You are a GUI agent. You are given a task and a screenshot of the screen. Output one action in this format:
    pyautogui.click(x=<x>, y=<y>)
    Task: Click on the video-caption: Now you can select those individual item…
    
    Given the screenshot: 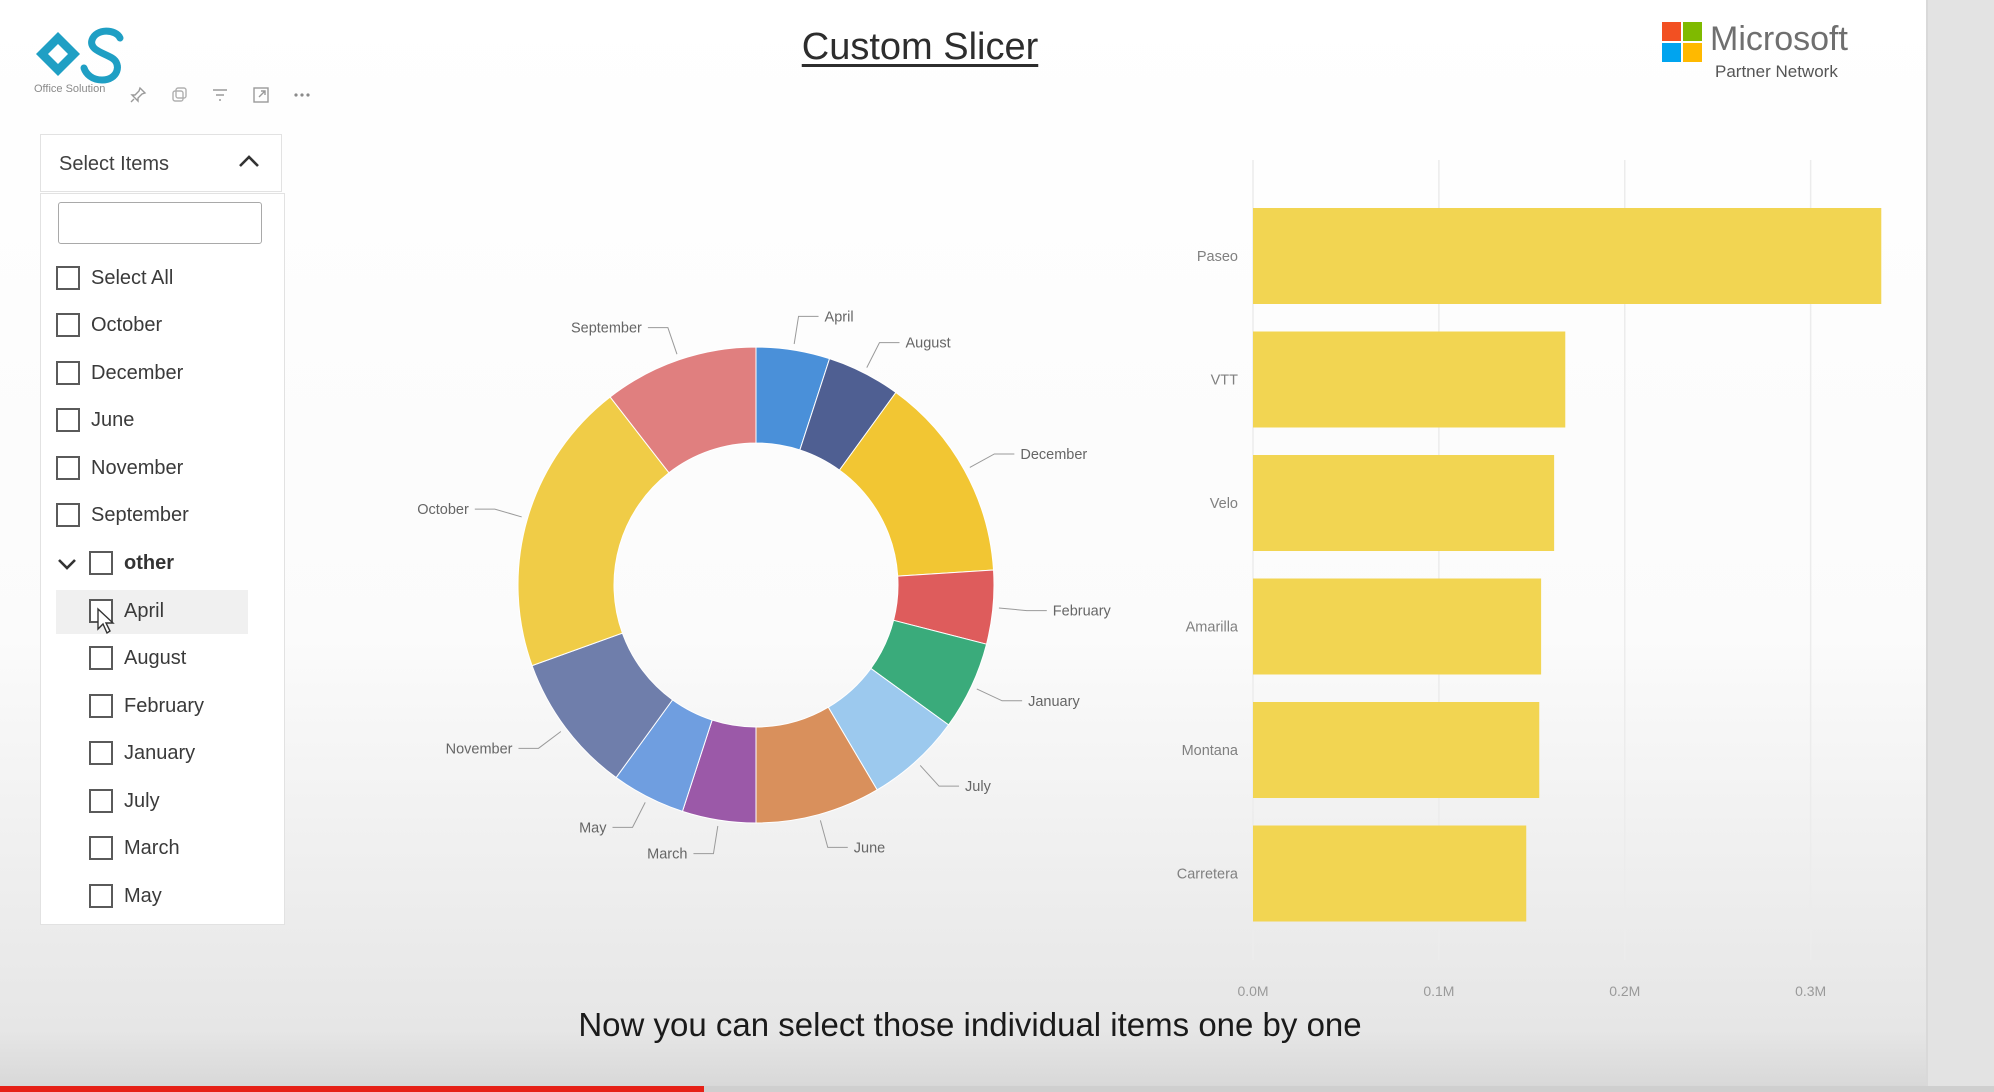 What is the action you would take?
    pyautogui.click(x=970, y=1024)
    